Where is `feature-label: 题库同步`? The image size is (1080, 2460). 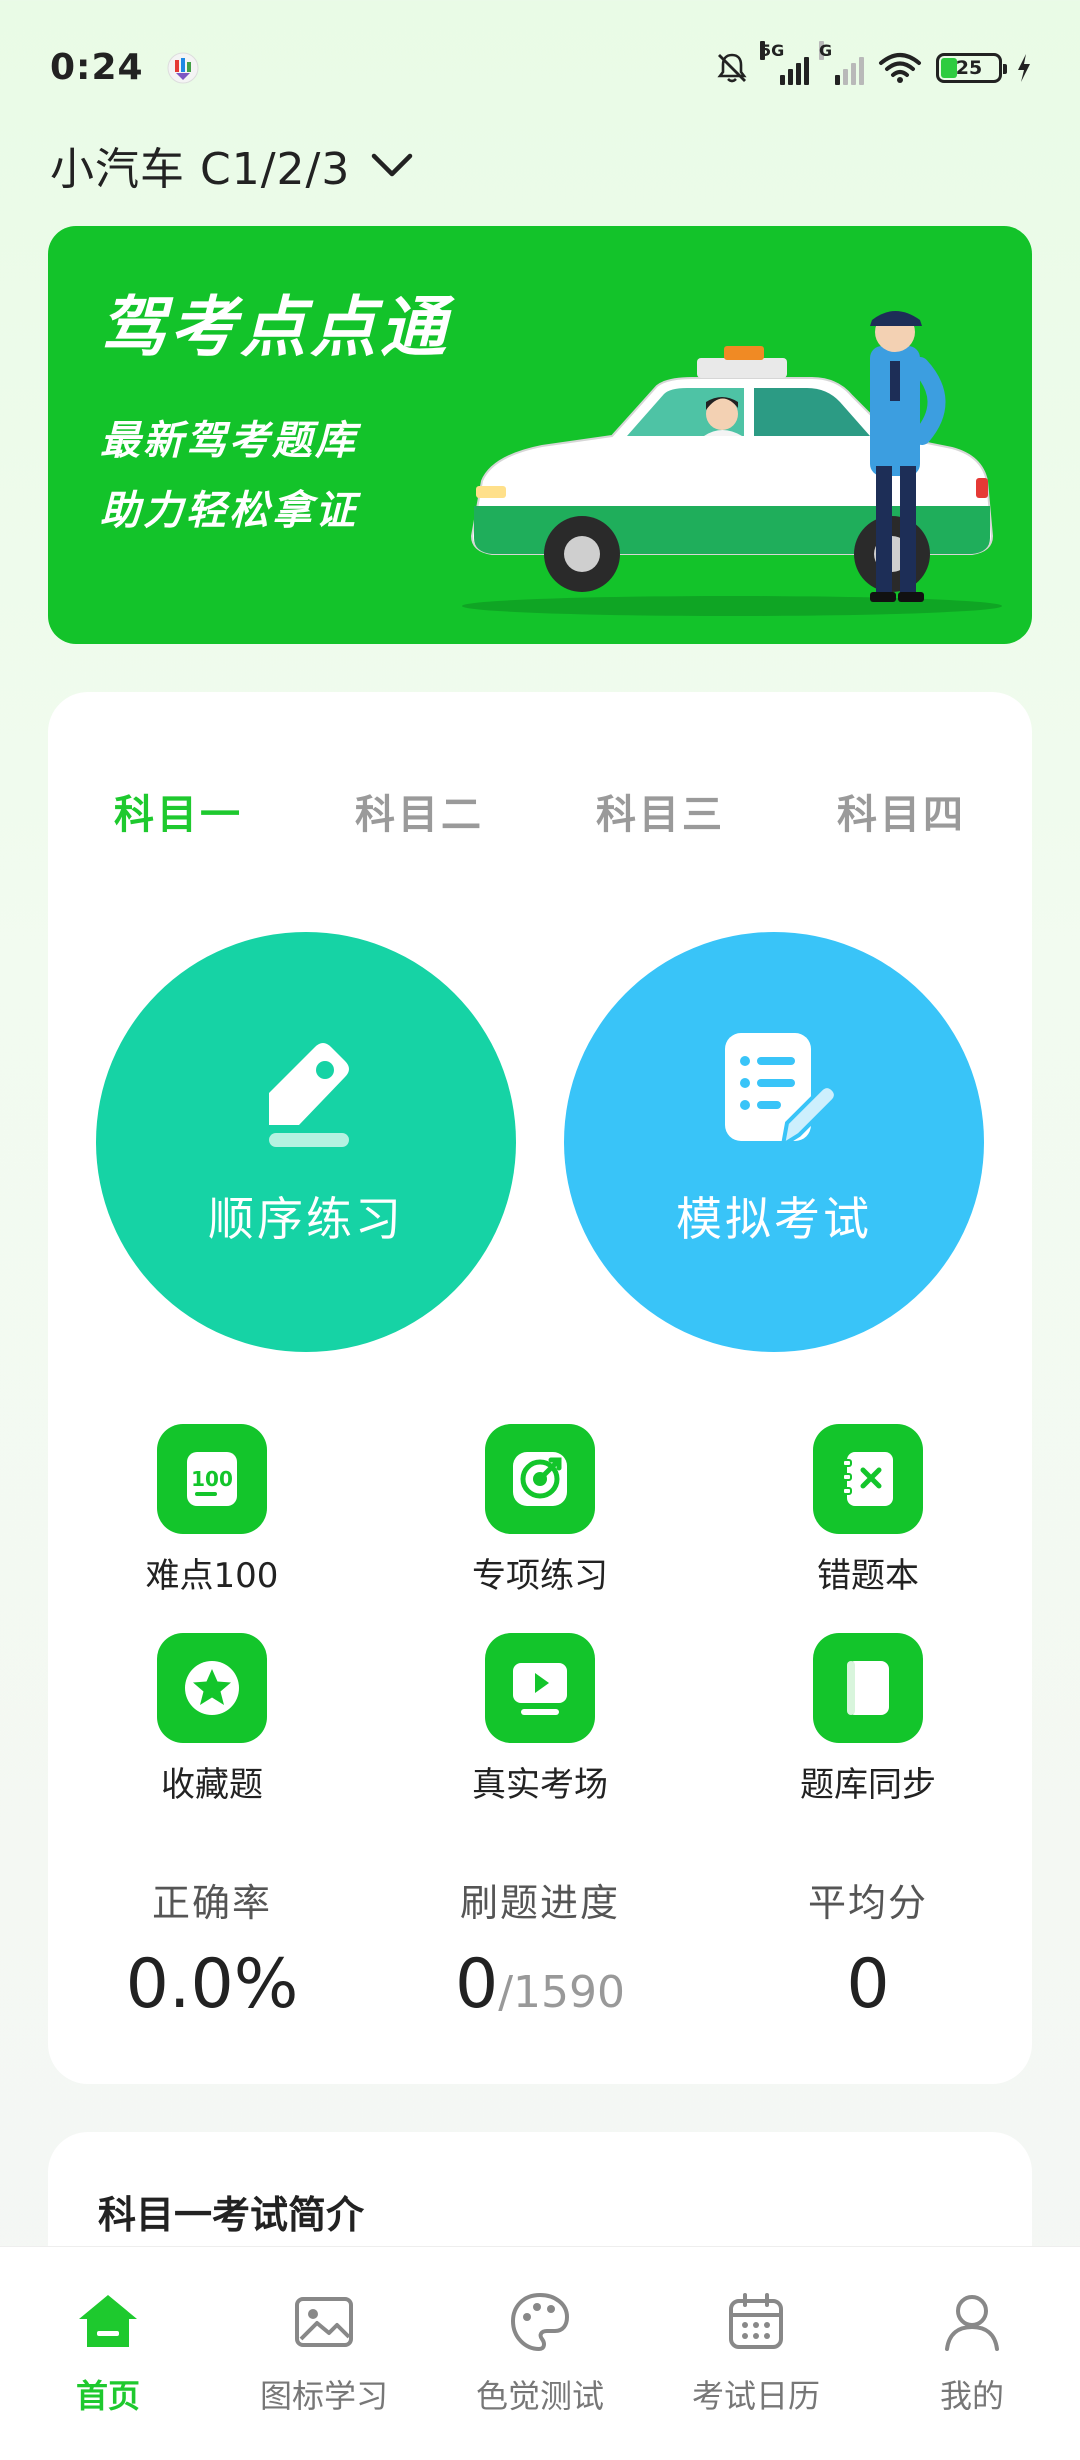
feature-label: 题库同步 is located at coordinates (868, 1785).